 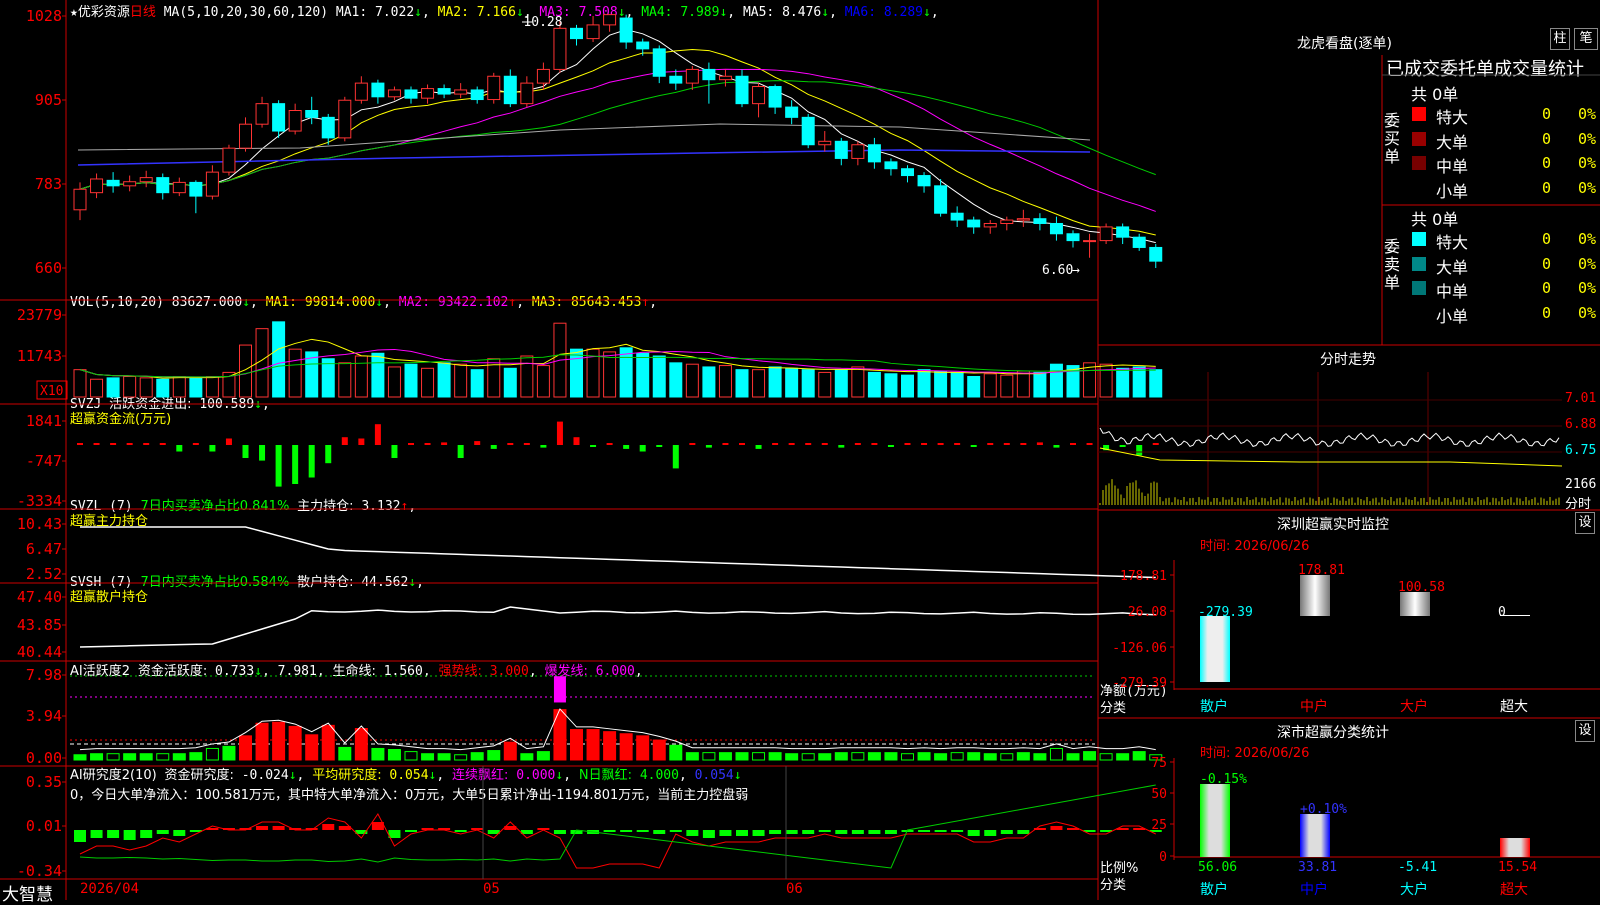 What do you see at coordinates (1329, 437) in the screenshot?
I see `intraday-price-line` at bounding box center [1329, 437].